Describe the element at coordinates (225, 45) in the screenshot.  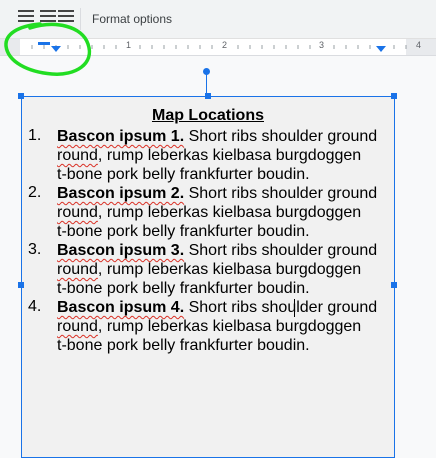
I see `ruler-number-2: 2` at that location.